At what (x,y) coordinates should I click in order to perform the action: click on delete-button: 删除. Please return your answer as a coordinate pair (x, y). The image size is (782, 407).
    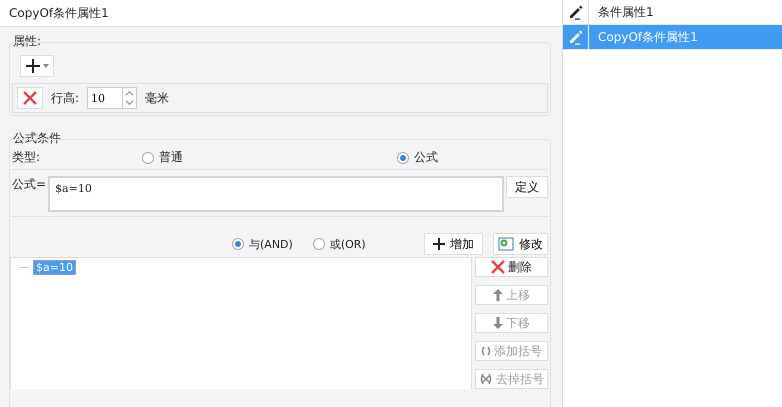
    Looking at the image, I should click on (511, 267).